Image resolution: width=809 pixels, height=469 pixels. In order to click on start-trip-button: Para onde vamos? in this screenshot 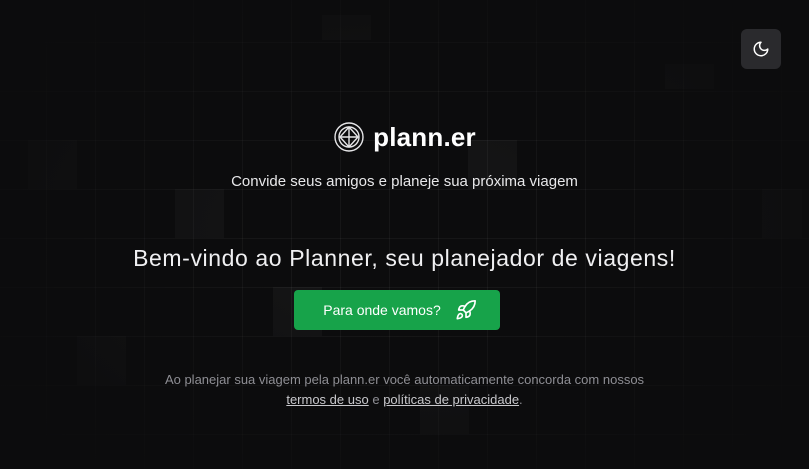, I will do `click(397, 310)`.